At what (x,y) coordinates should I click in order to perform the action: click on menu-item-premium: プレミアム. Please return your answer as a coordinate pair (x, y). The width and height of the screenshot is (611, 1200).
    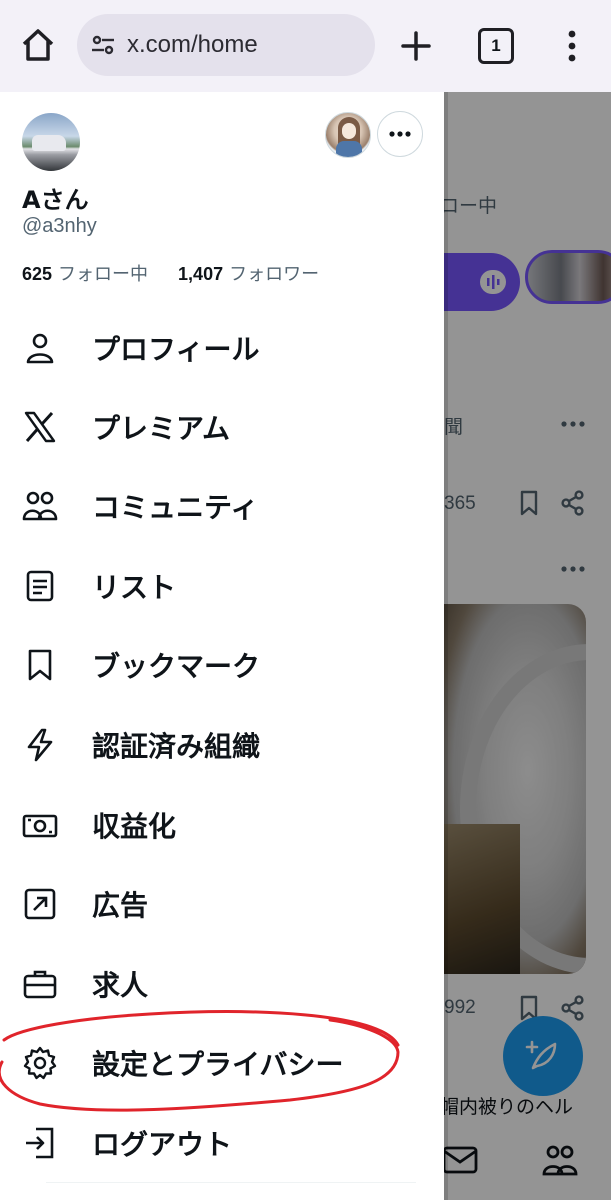
    Looking at the image, I should click on (222, 427).